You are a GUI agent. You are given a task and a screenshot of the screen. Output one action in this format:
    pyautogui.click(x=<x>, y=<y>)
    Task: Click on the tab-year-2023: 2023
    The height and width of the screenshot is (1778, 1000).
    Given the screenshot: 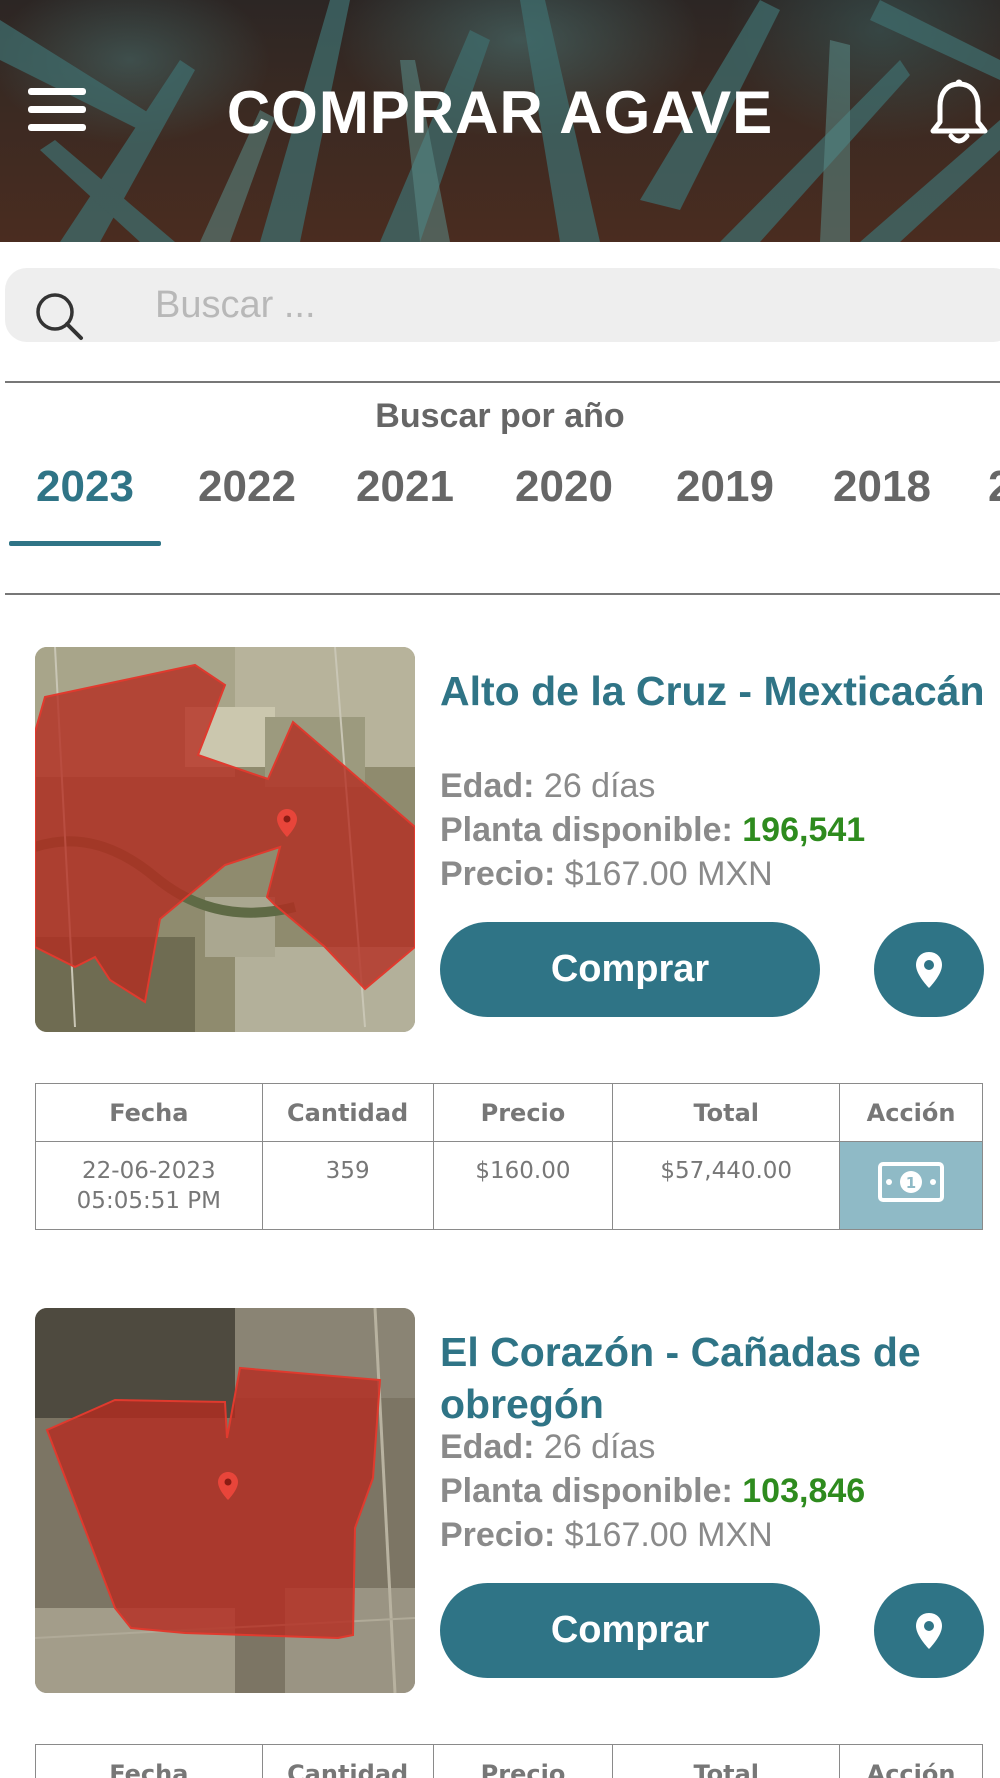 What is the action you would take?
    pyautogui.click(x=85, y=487)
    